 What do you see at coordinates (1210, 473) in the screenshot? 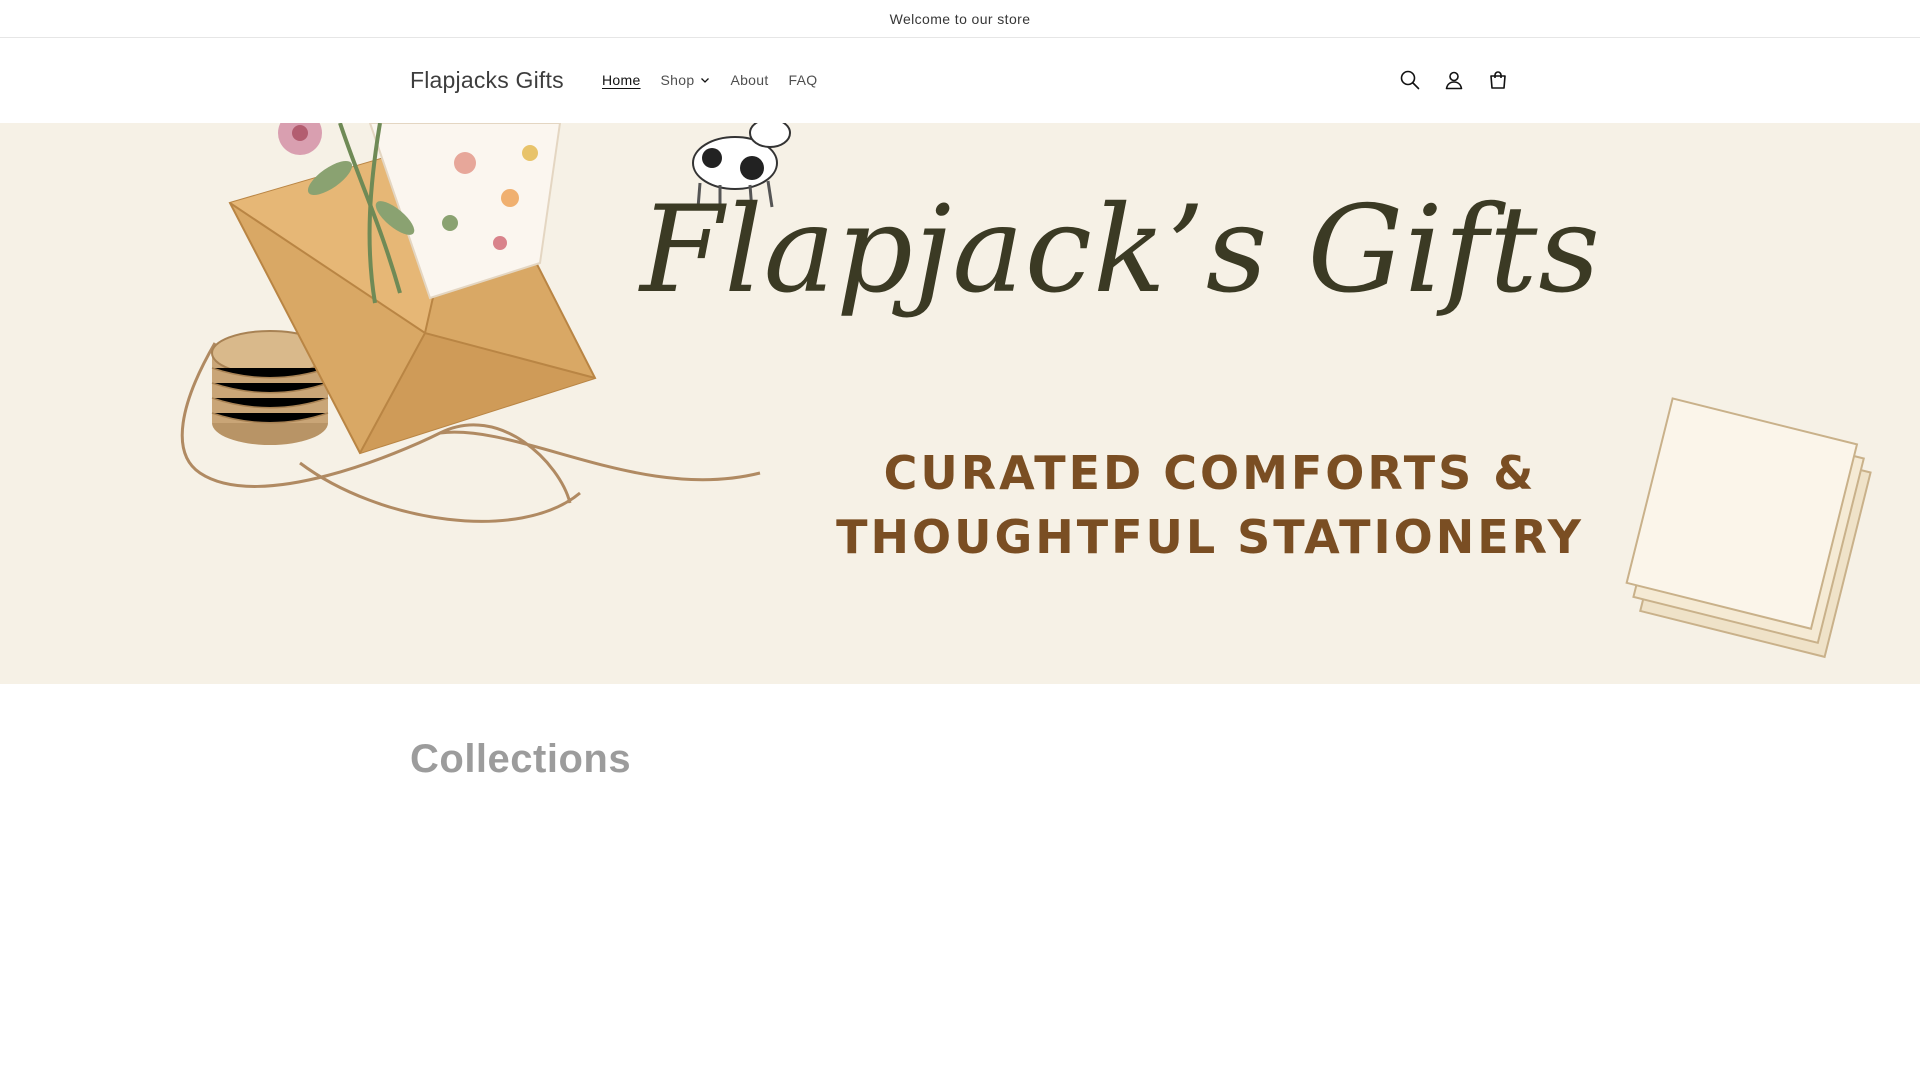
I see `banner-subtitle-line1: CURATED COMFORTS &` at bounding box center [1210, 473].